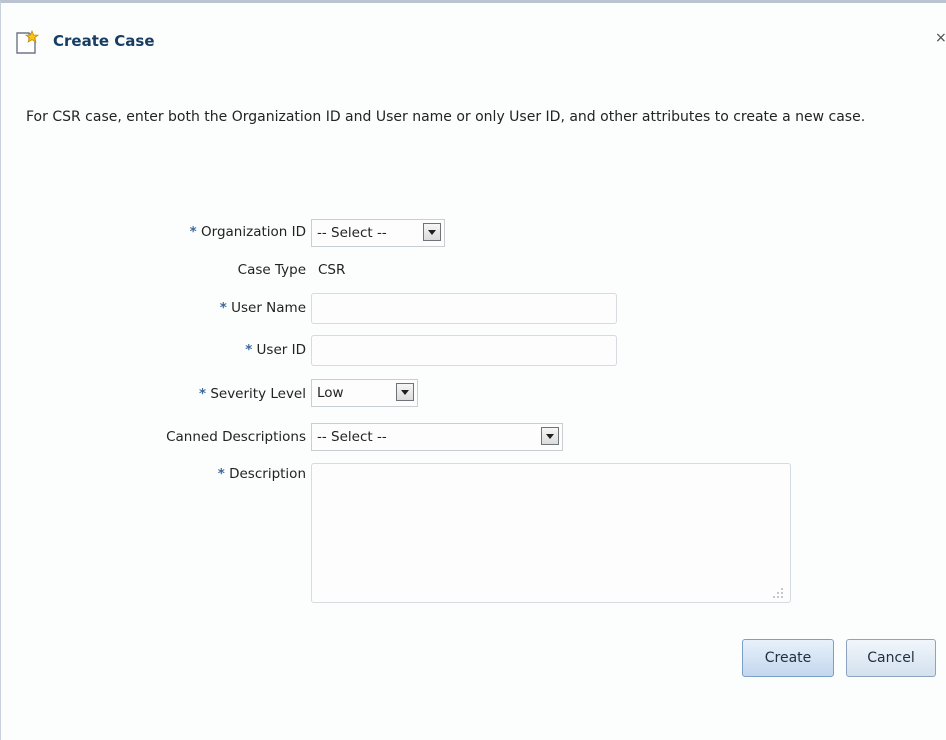 The width and height of the screenshot is (946, 740). Describe the element at coordinates (473, 28) in the screenshot. I see `dialog-title-bar: Create Case ×` at that location.